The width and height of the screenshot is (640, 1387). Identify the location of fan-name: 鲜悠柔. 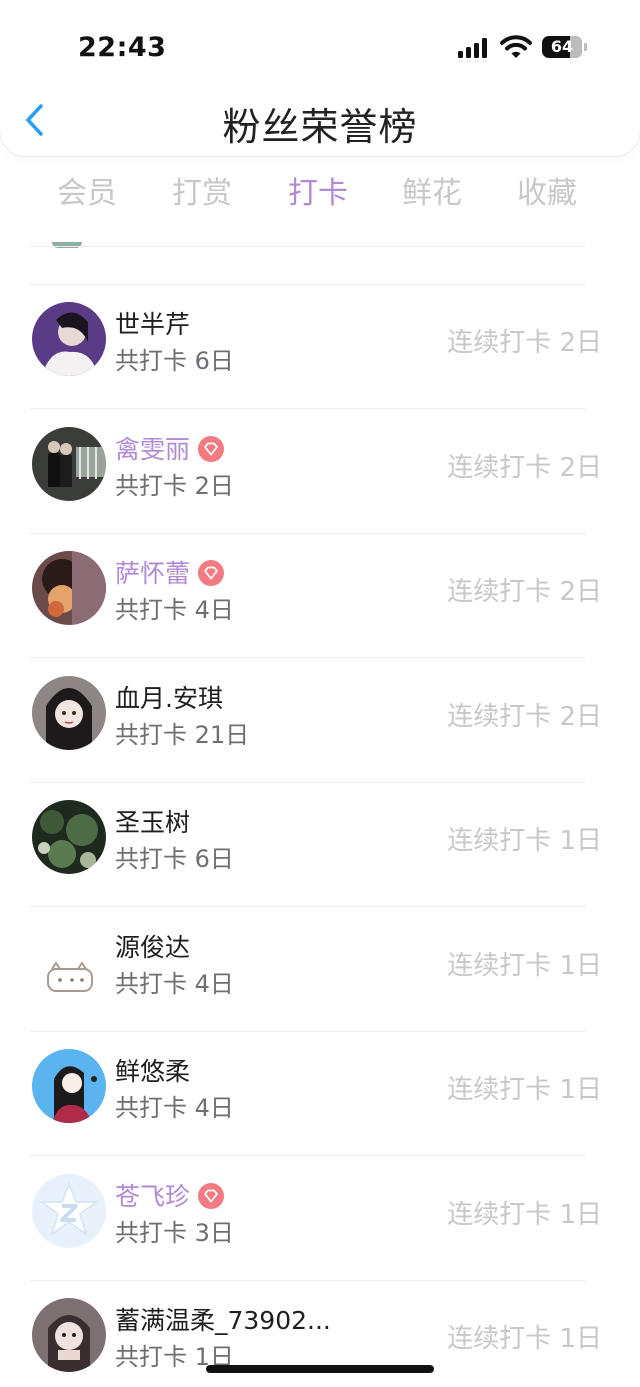
(152, 1070).